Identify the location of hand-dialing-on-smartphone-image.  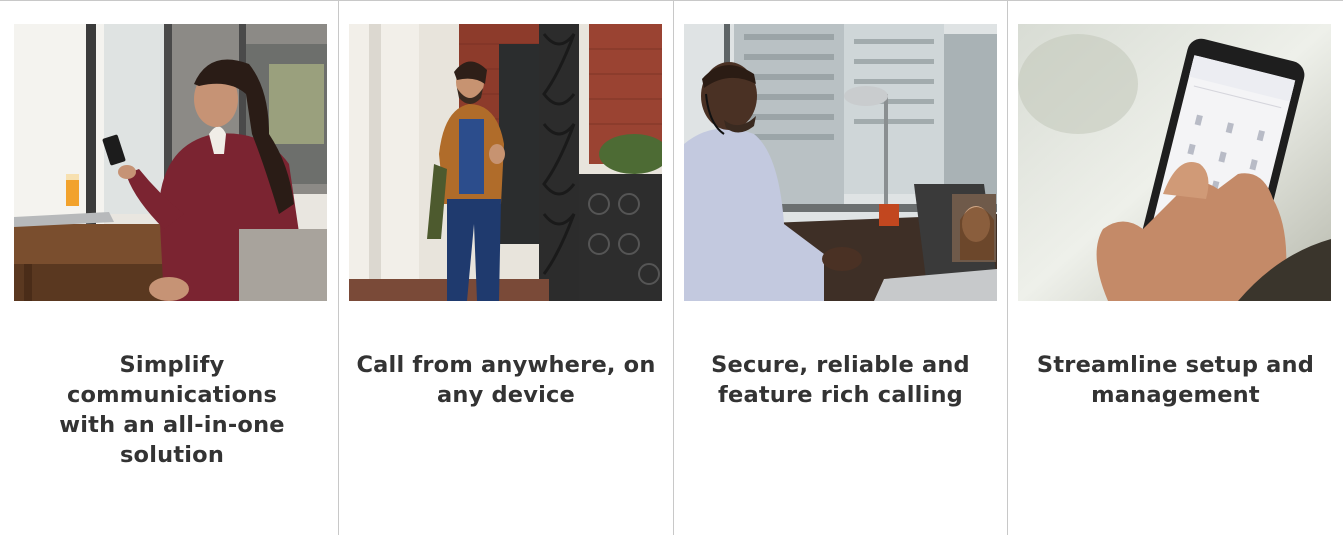
(1174, 162).